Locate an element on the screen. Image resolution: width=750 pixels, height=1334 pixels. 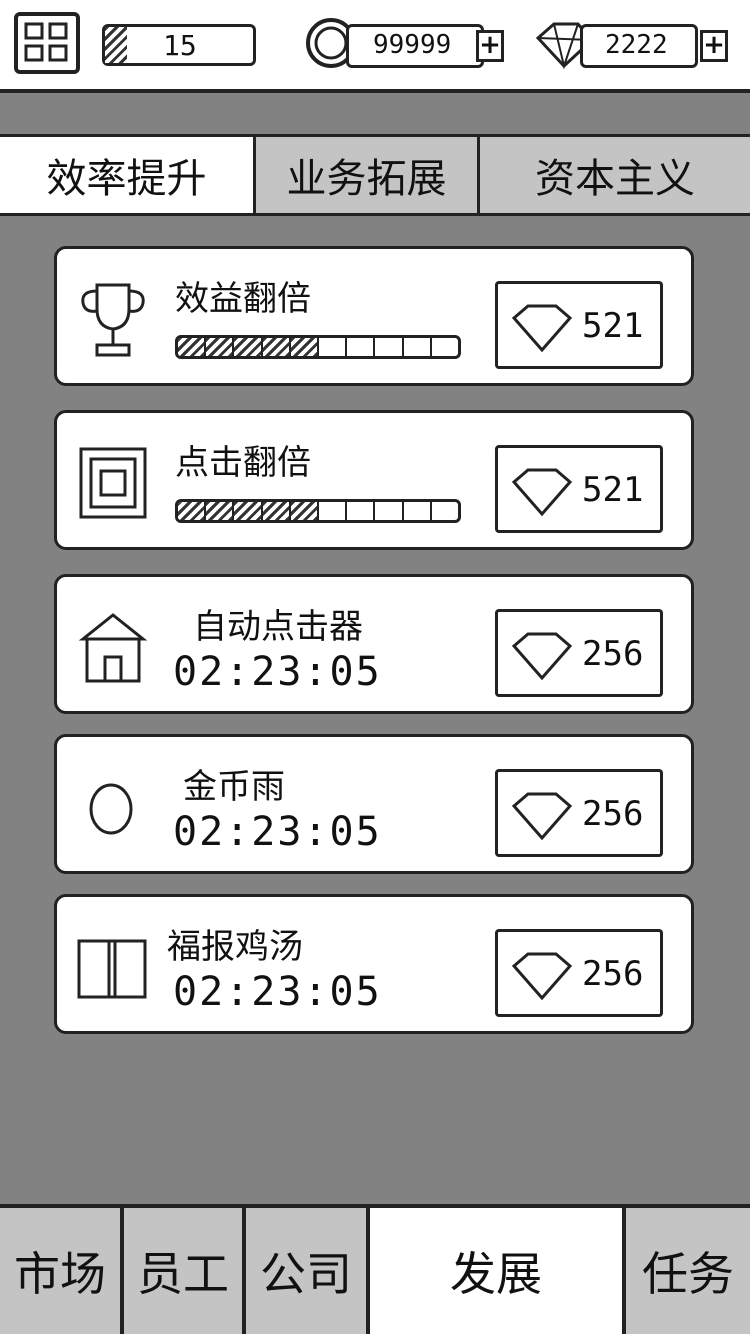
tab-business: 业务拓展 is located at coordinates (368, 175).